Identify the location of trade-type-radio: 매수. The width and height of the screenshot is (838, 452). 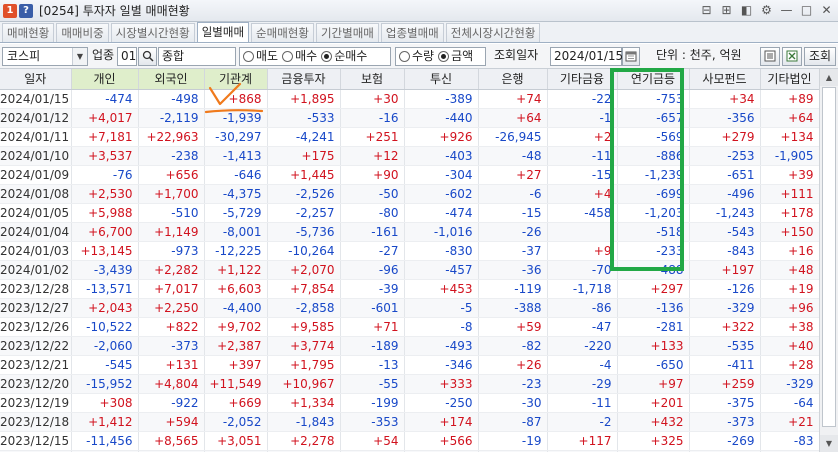
(299, 56).